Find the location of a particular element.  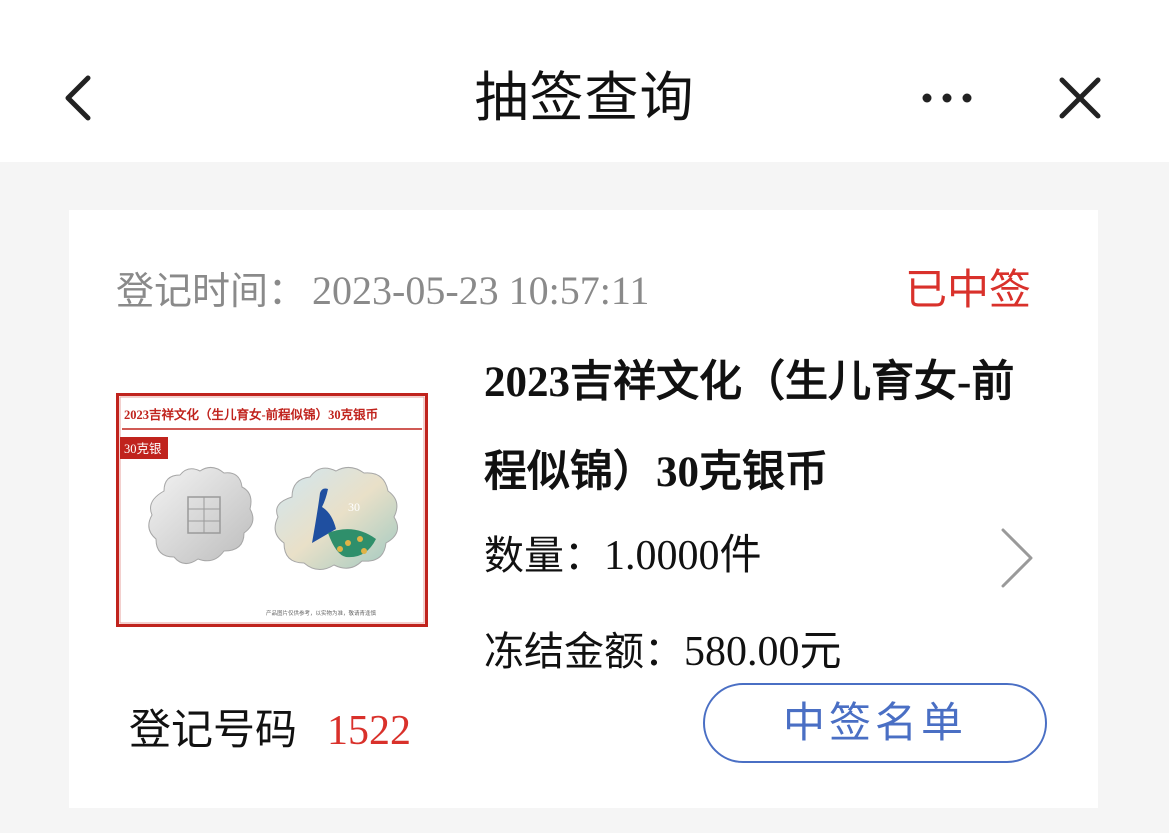

registration-time: 登记时间： 2023-05-23 10:57:11 is located at coordinates (382, 291).